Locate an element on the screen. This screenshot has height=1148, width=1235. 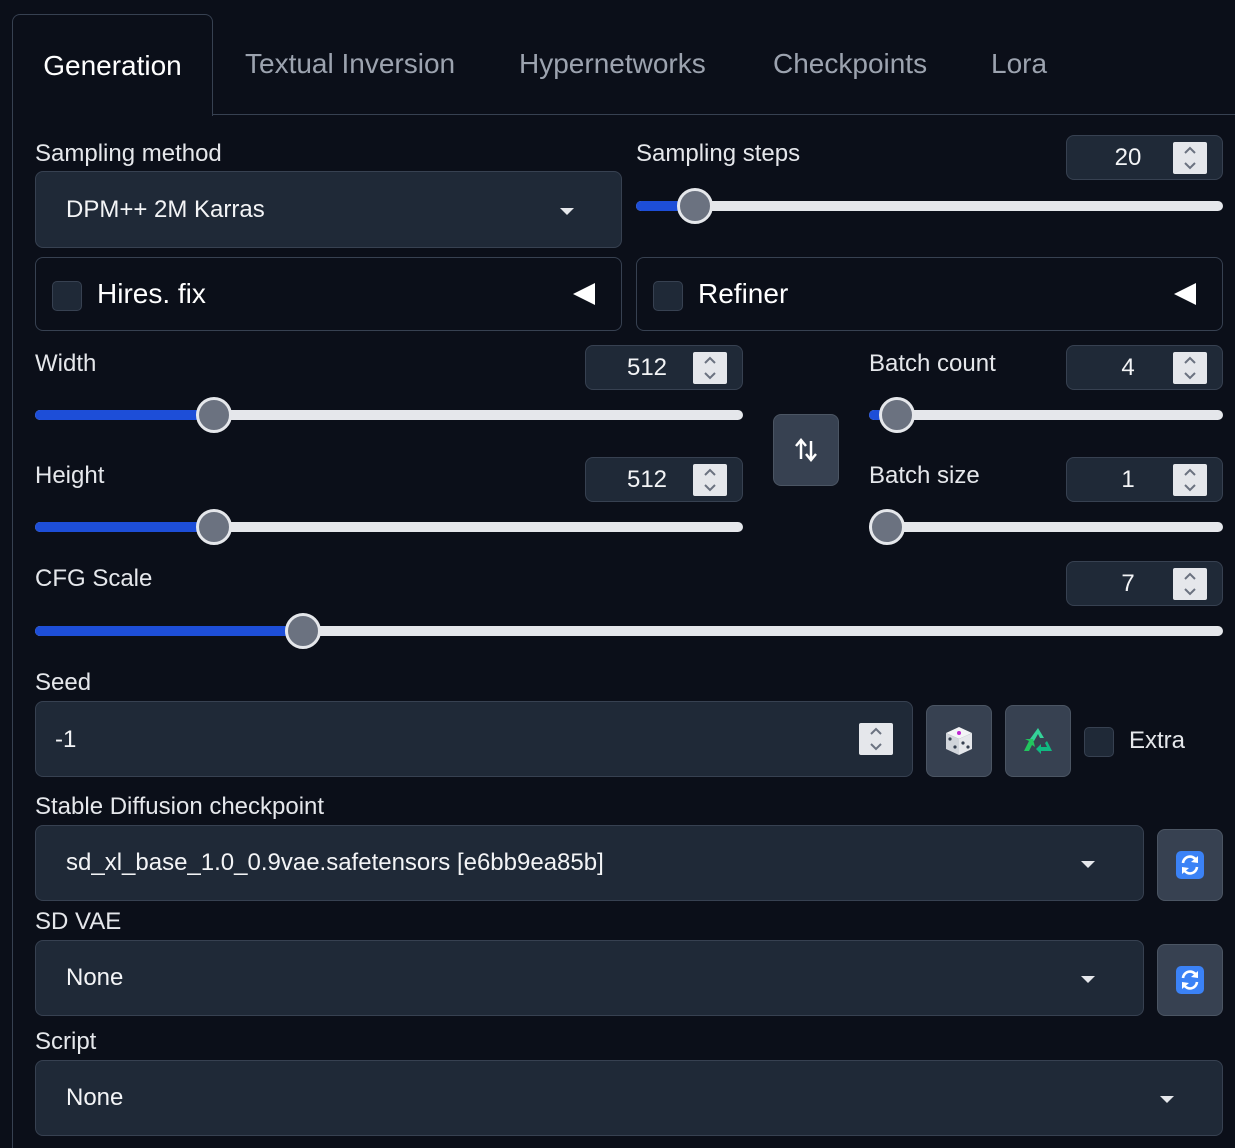
tab-hypernetworks-label: Hypernetworks is located at coordinates (612, 63).